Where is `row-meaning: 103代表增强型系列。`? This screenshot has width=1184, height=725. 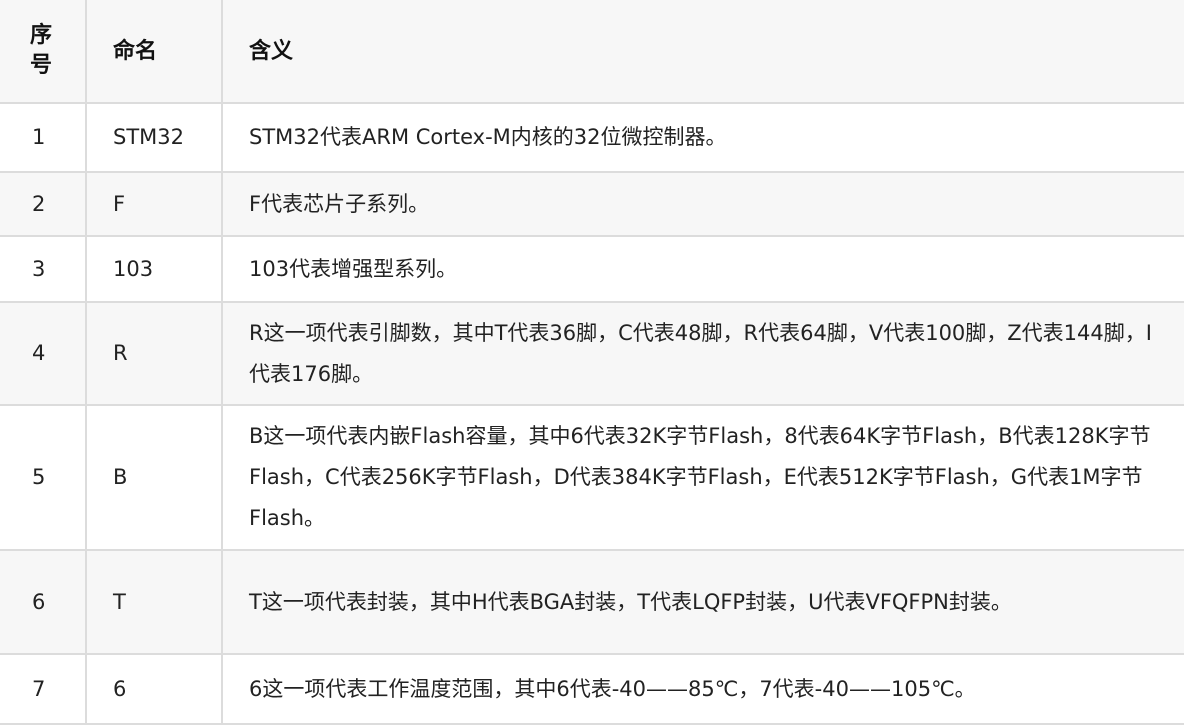
row-meaning: 103代表增强型系列。 is located at coordinates (702, 269).